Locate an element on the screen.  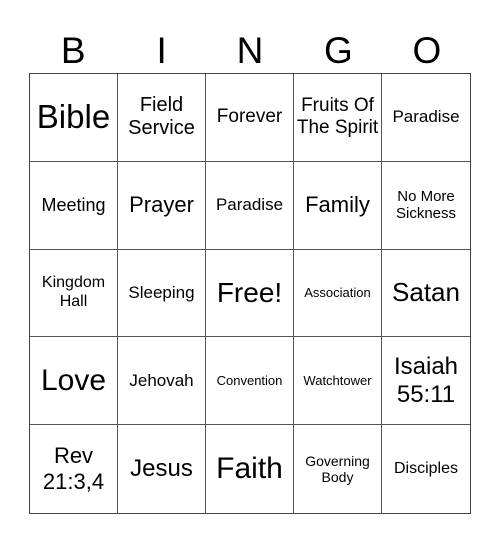
bingo-cell: Prayer is located at coordinates (162, 205).